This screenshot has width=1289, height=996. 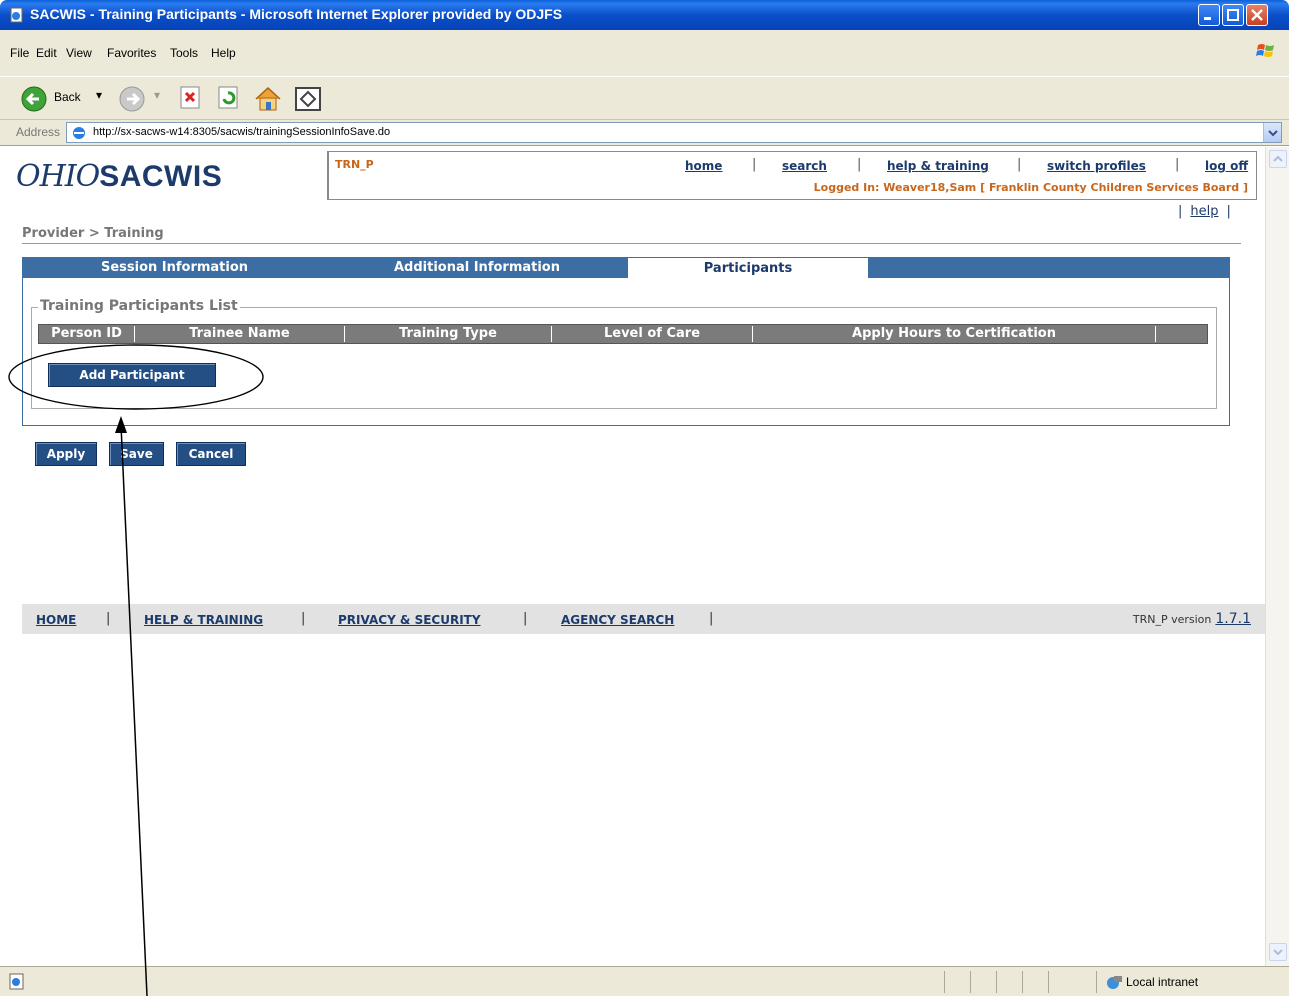 I want to click on menu-help: Help, so click(x=223, y=53).